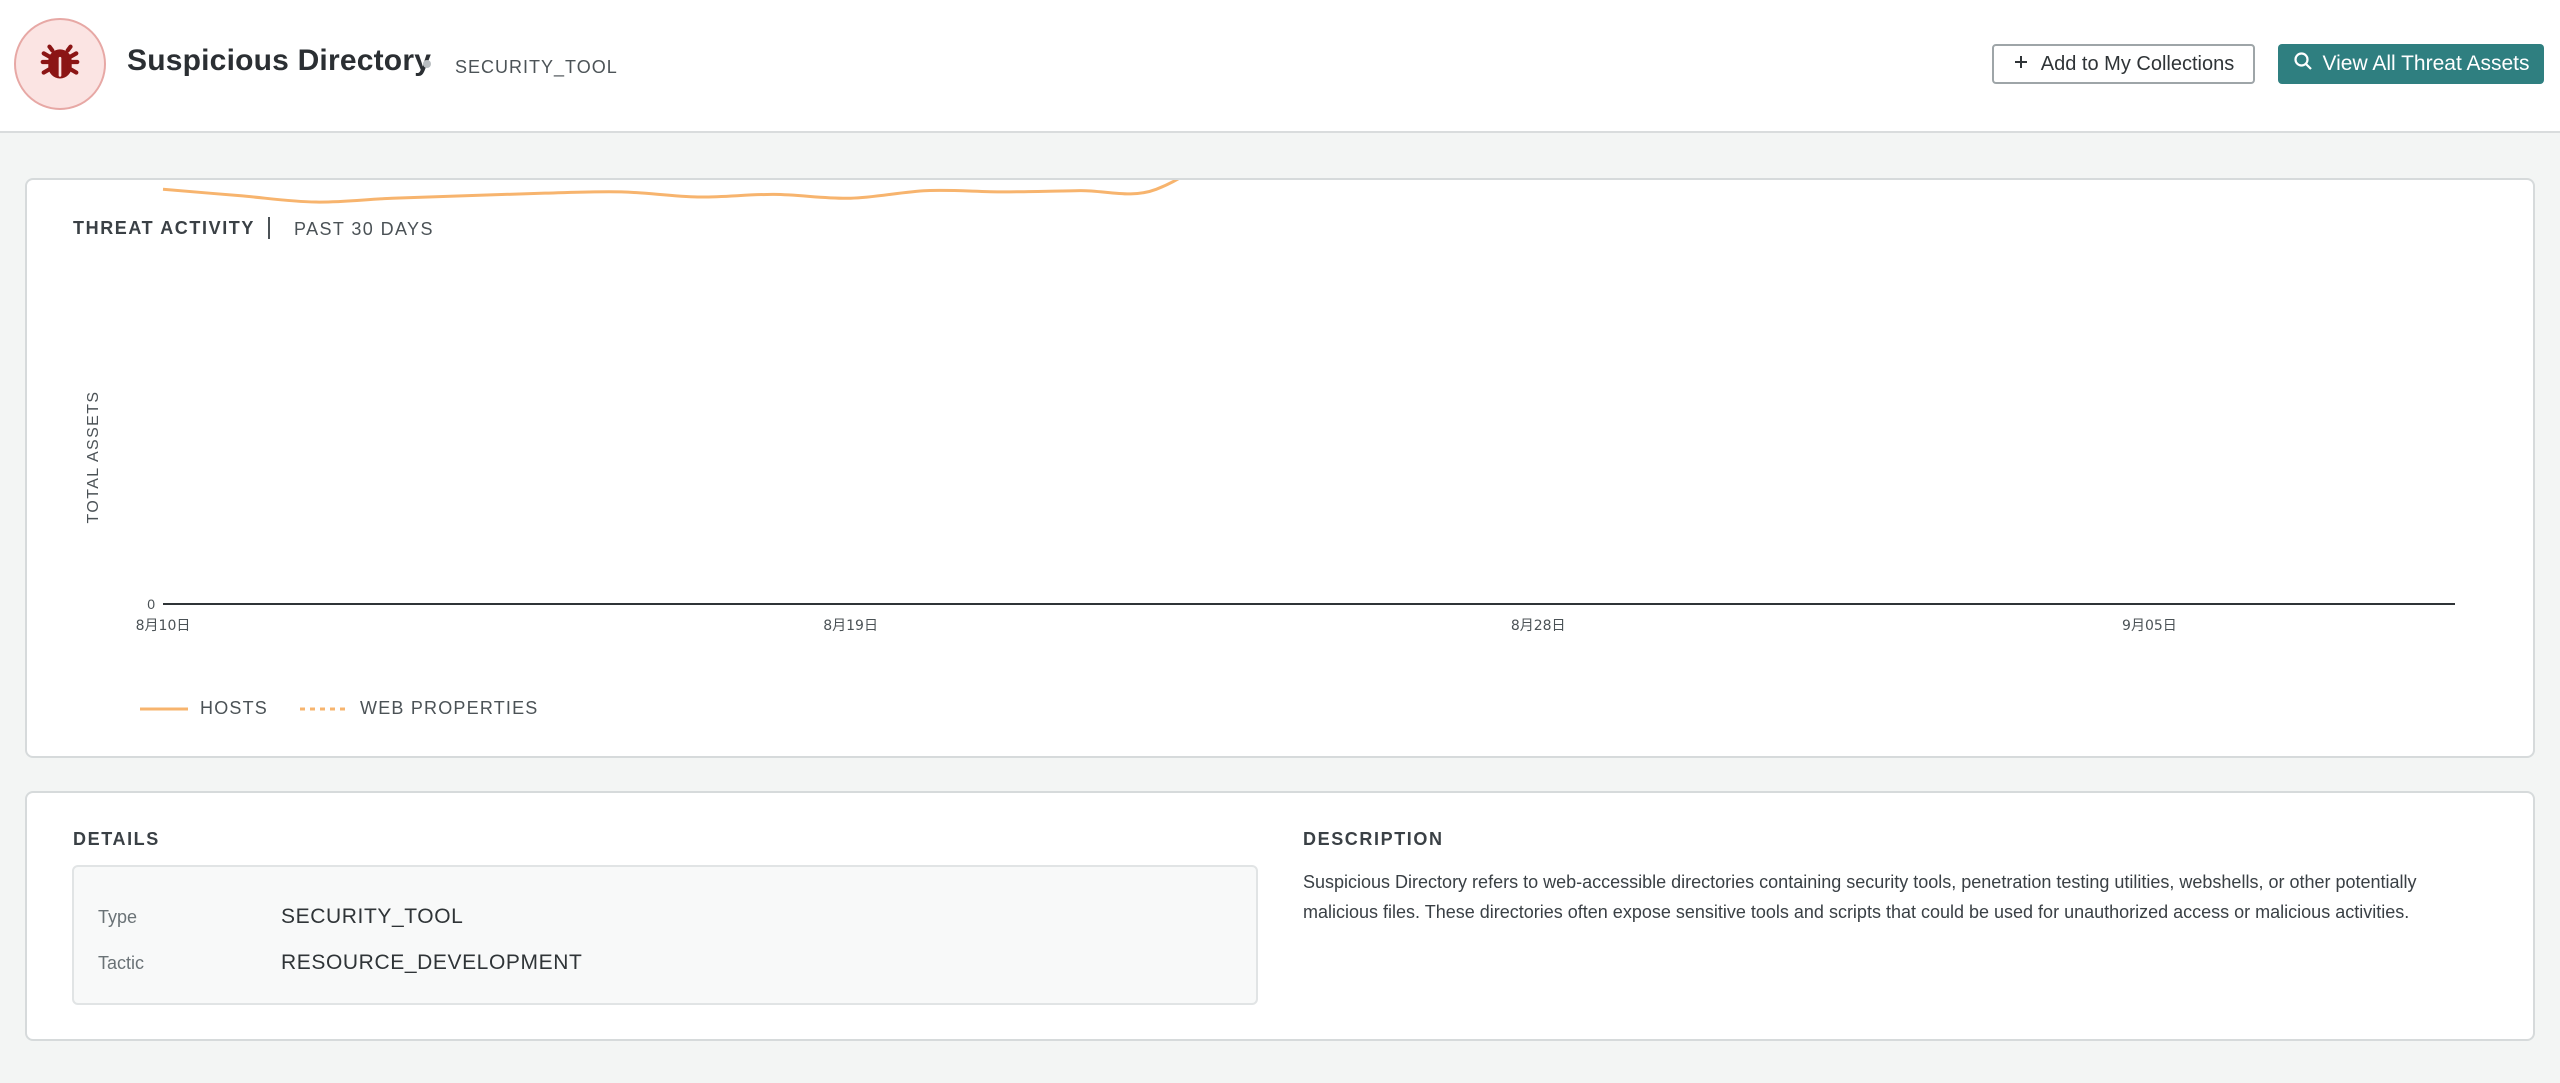 The image size is (2560, 1083). I want to click on detail-label-tactic: Tactic, so click(121, 963).